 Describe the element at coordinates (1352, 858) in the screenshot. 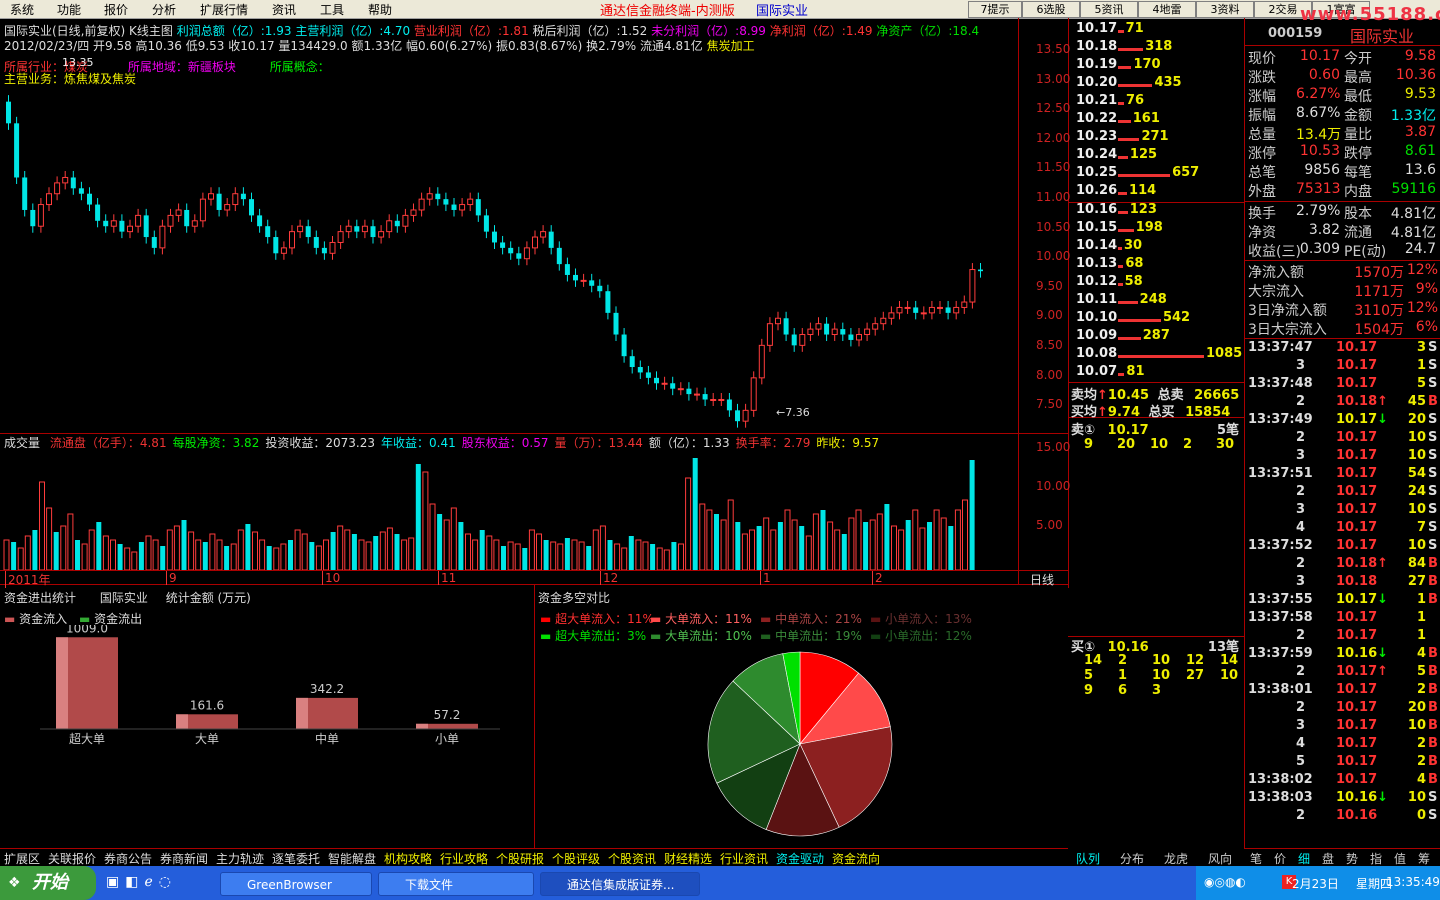

I see `right-tab: 势` at that location.